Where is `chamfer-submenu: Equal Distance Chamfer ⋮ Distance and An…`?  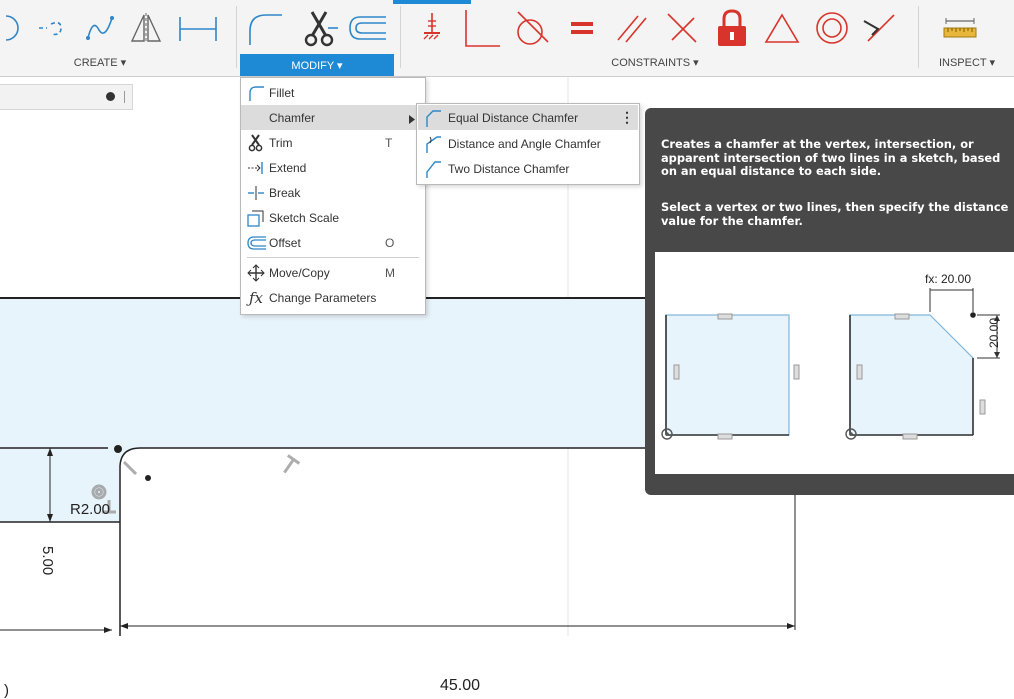
chamfer-submenu: Equal Distance Chamfer ⋮ Distance and An… is located at coordinates (528, 144).